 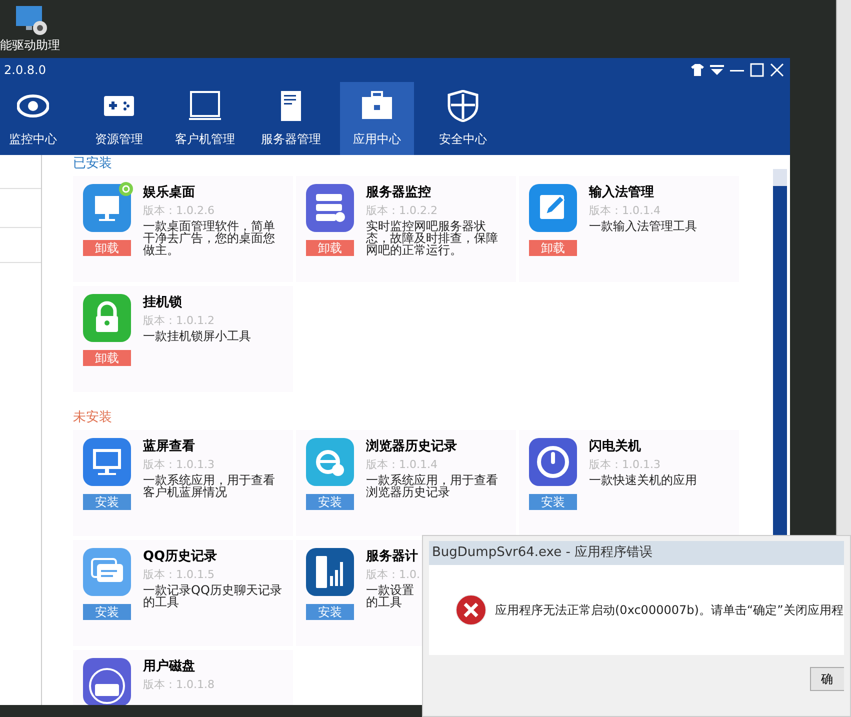 What do you see at coordinates (178, 685) in the screenshot?
I see `app-version: 版本：1.0.1.8` at bounding box center [178, 685].